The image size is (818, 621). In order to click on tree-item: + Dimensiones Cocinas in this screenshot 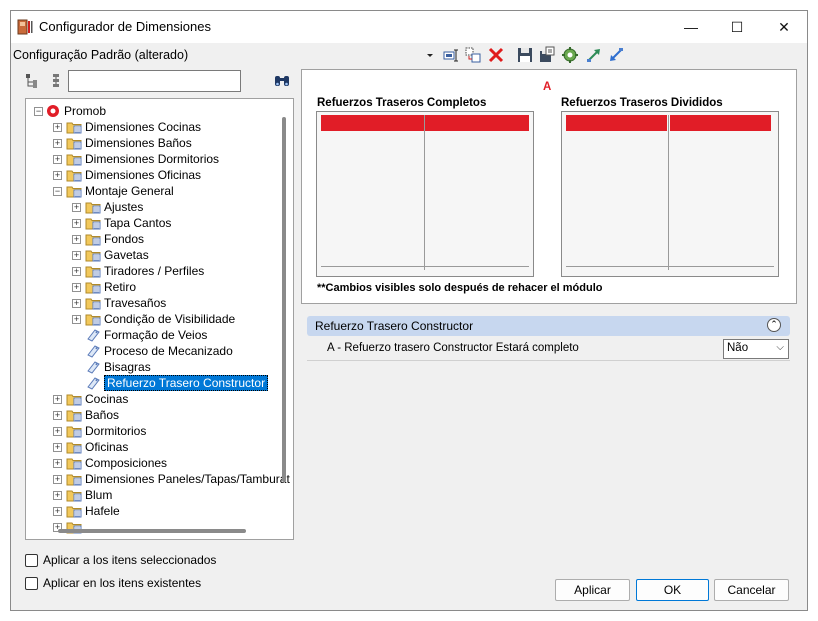, I will do `click(151, 127)`.